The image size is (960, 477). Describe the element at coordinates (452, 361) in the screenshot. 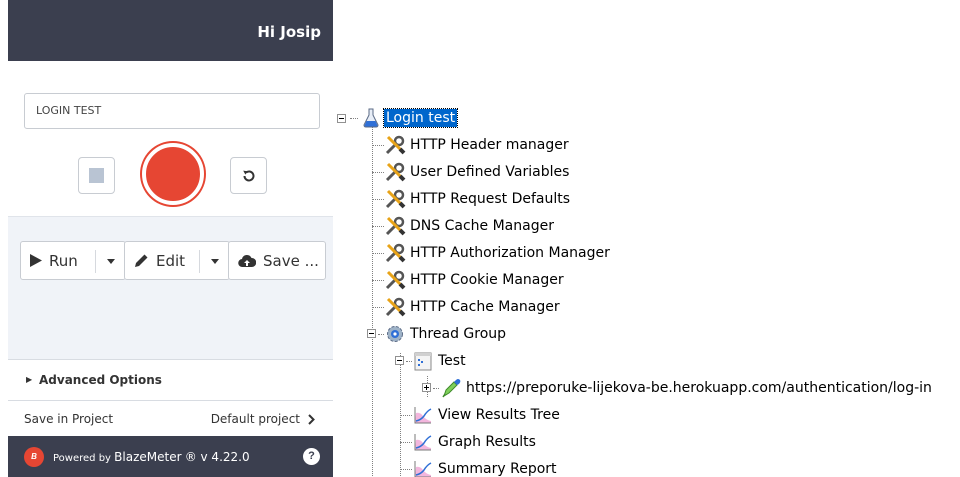

I see `tree-node-label: Test` at that location.